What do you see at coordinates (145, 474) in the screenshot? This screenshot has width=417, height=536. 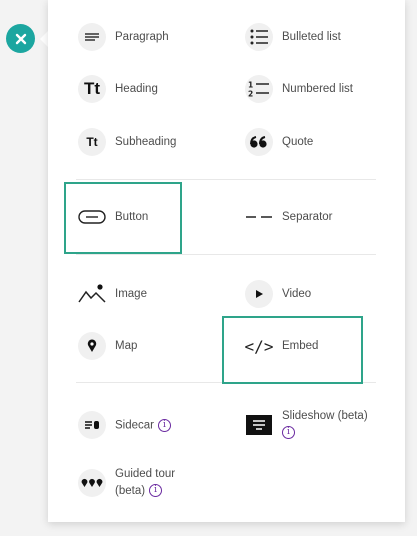 I see `menu-item-label-line1: Guided tour` at bounding box center [145, 474].